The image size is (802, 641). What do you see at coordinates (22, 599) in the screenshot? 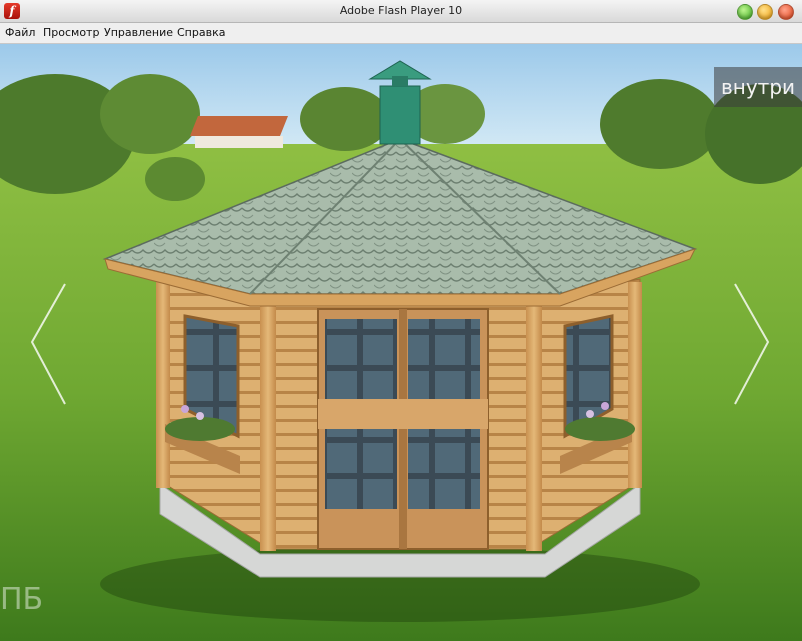
I see `watermark-text: ПБ` at bounding box center [22, 599].